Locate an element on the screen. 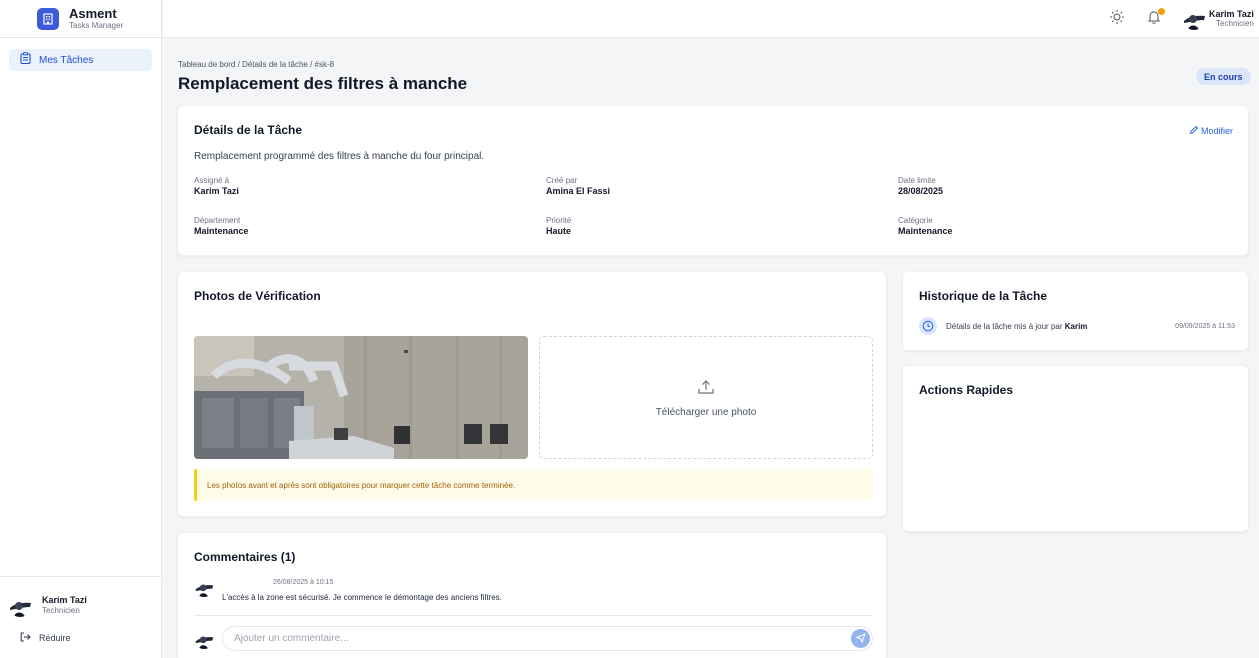 This screenshot has width=1259, height=658. field-deadline: Date limite 28/08/2025 is located at coordinates (920, 186).